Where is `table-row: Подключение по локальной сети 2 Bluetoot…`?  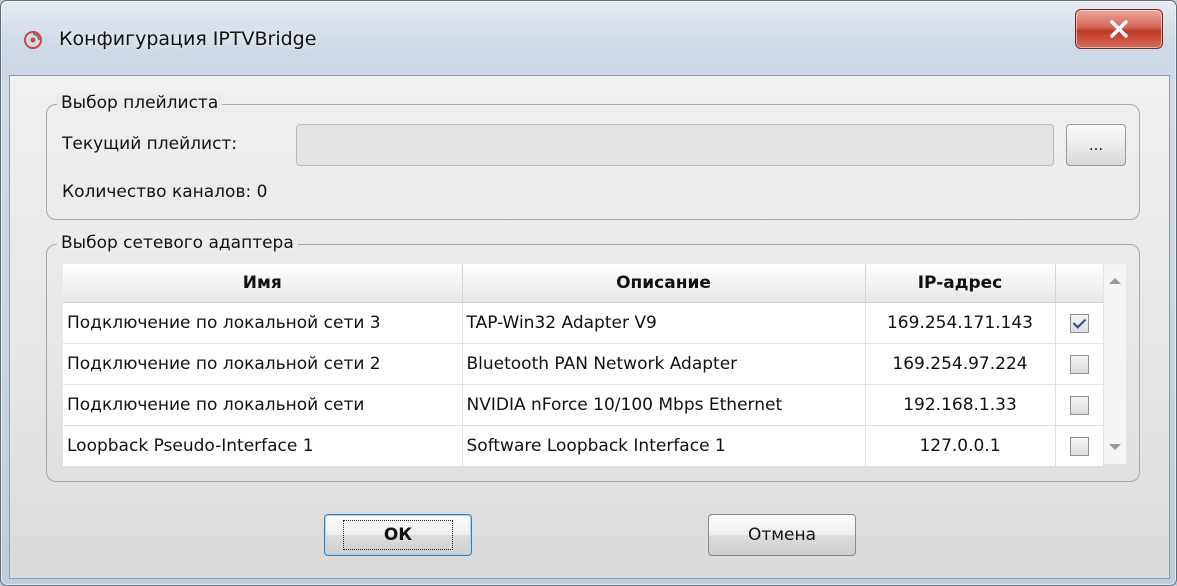 table-row: Подключение по локальной сети 2 Bluetoot… is located at coordinates (583, 364).